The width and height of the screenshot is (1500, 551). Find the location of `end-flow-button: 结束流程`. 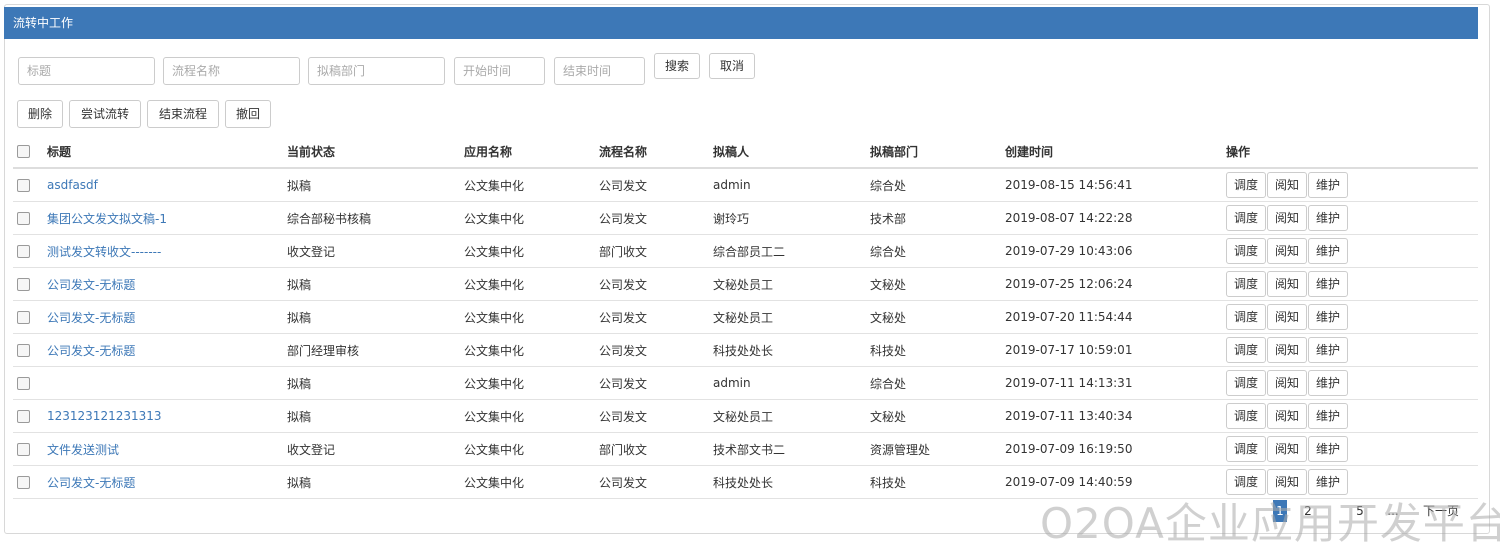

end-flow-button: 结束流程 is located at coordinates (183, 114).